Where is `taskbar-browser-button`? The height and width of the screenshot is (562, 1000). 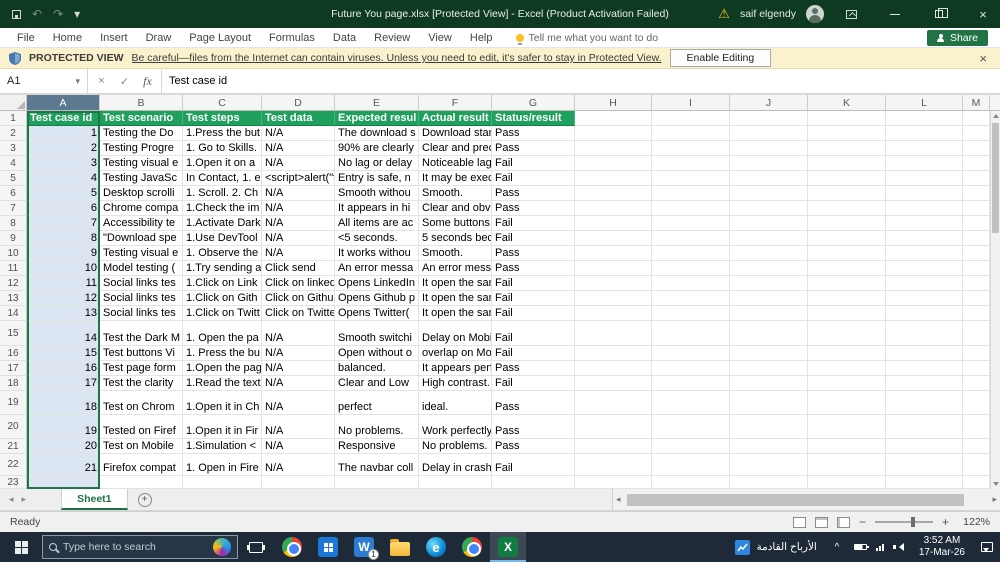 taskbar-browser-button is located at coordinates (472, 547).